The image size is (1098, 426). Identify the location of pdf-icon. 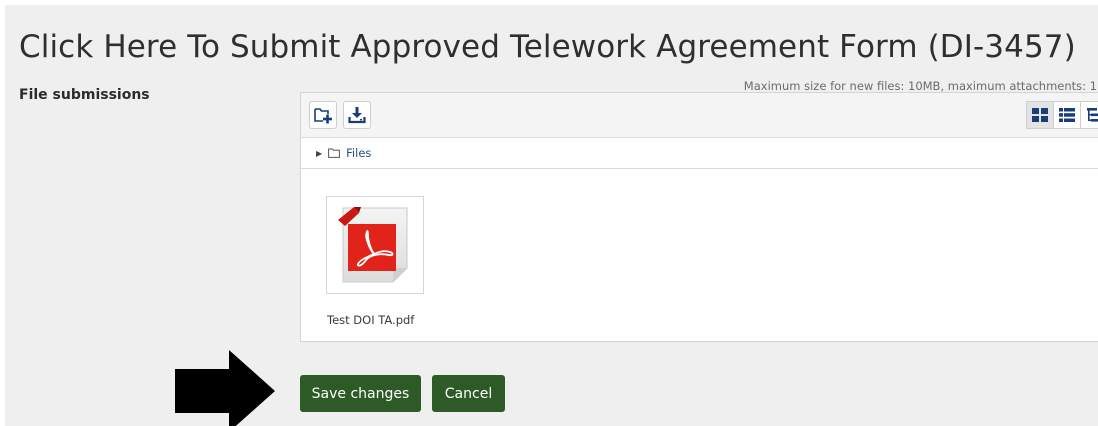
(373, 245).